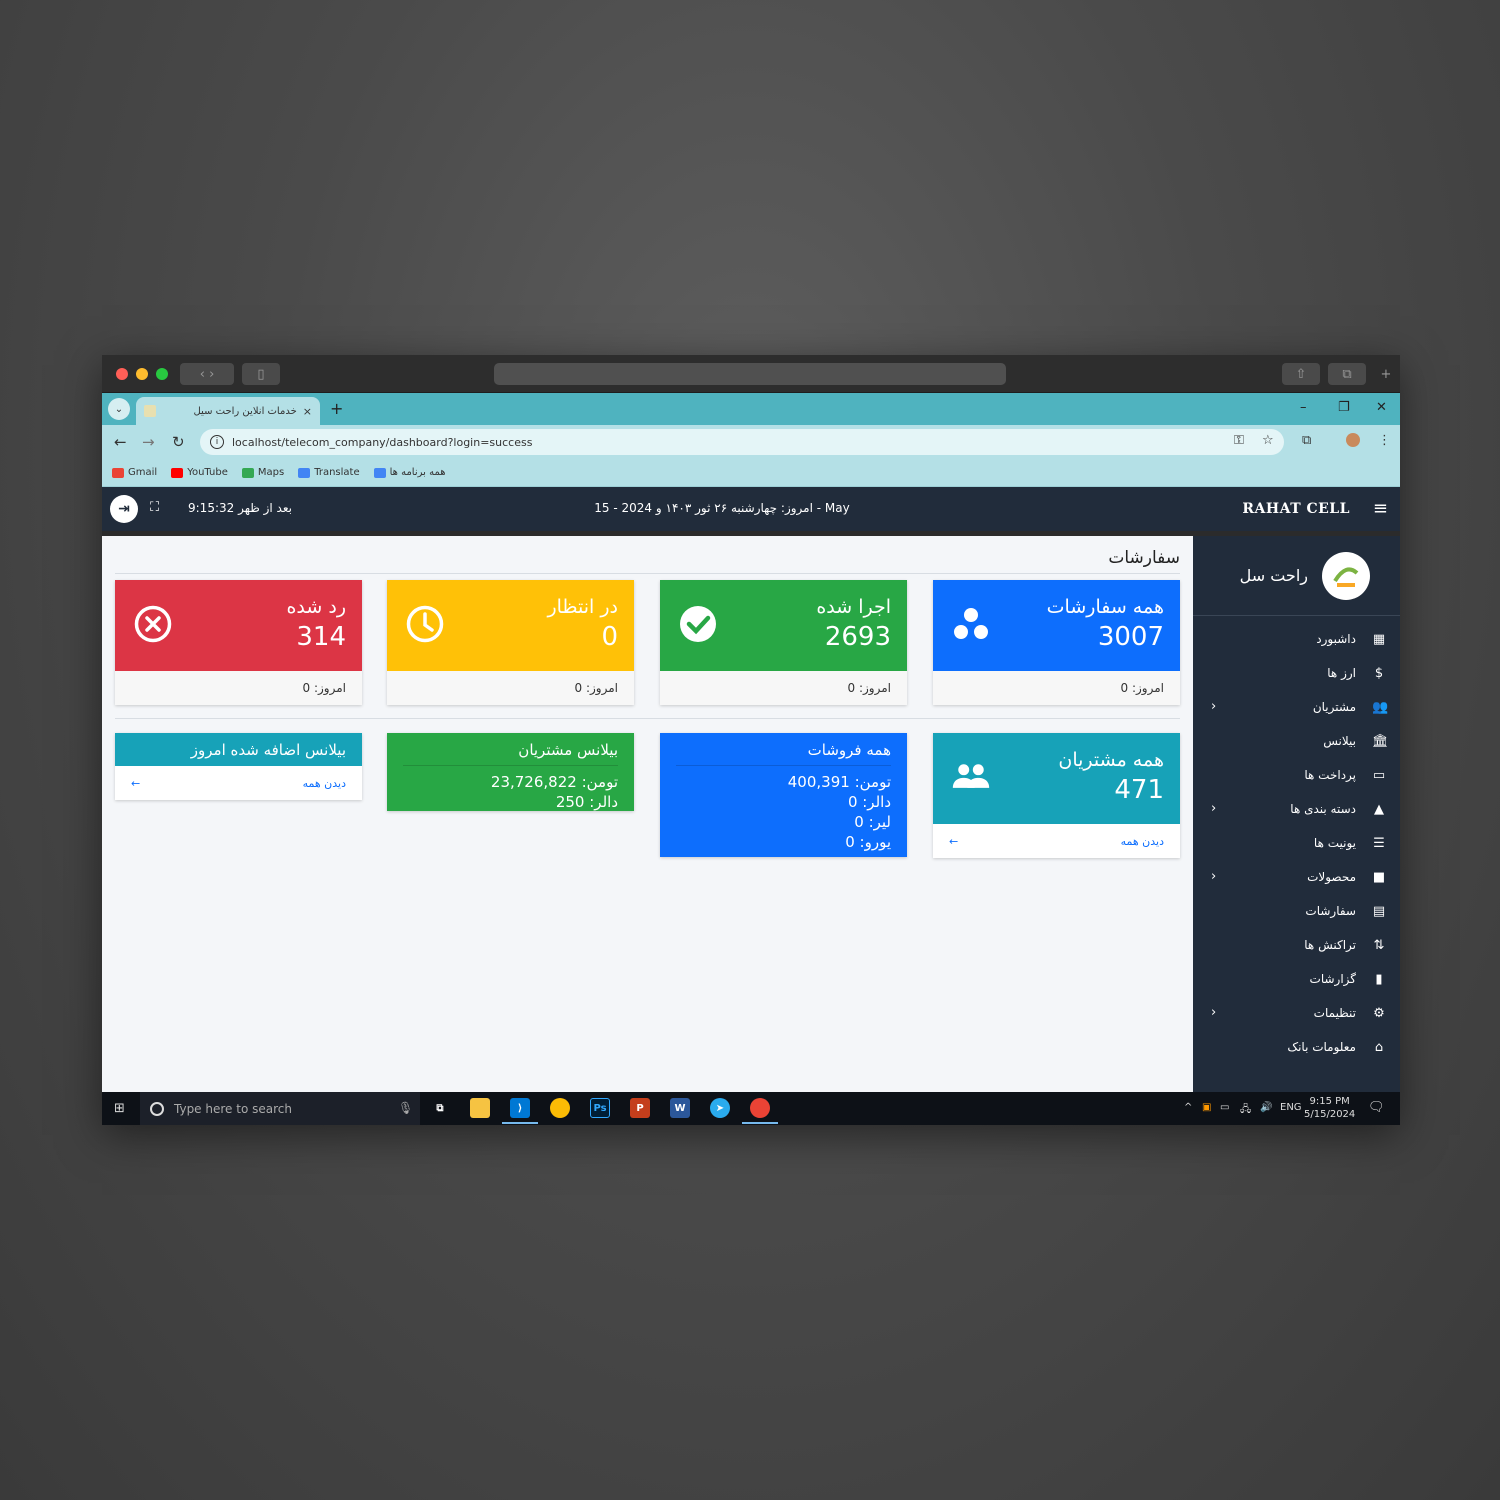 This screenshot has width=1500, height=1500. I want to click on chrome-icon, so click(560, 1108).